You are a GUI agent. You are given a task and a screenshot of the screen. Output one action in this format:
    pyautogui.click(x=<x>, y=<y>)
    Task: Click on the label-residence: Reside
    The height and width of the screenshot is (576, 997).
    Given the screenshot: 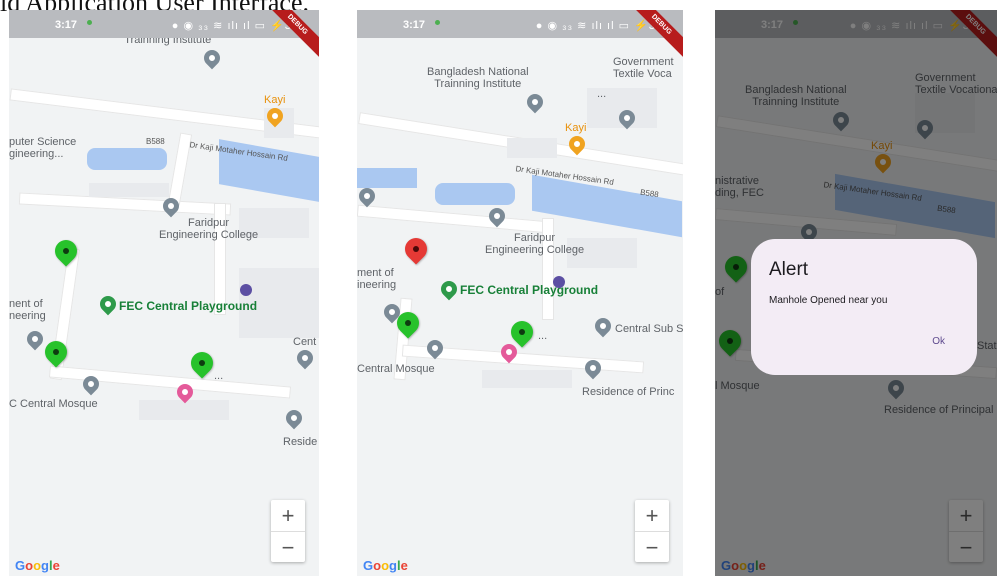 What is the action you would take?
    pyautogui.click(x=300, y=442)
    